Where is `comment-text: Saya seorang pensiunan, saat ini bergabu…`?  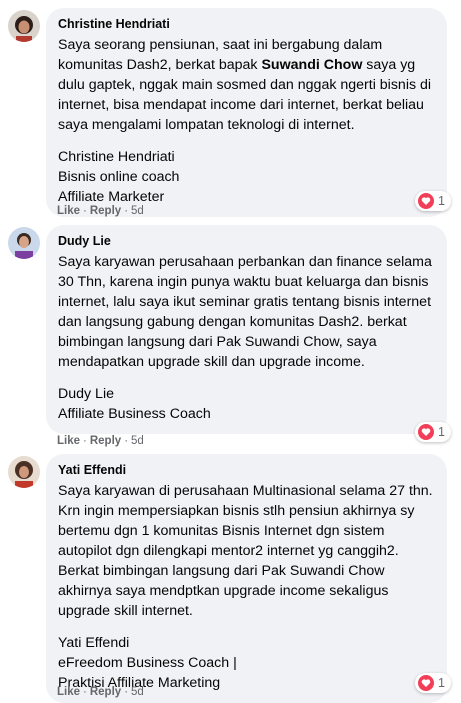
comment-text: Saya seorang pensiunan, saat ini bergabu… is located at coordinates (245, 85).